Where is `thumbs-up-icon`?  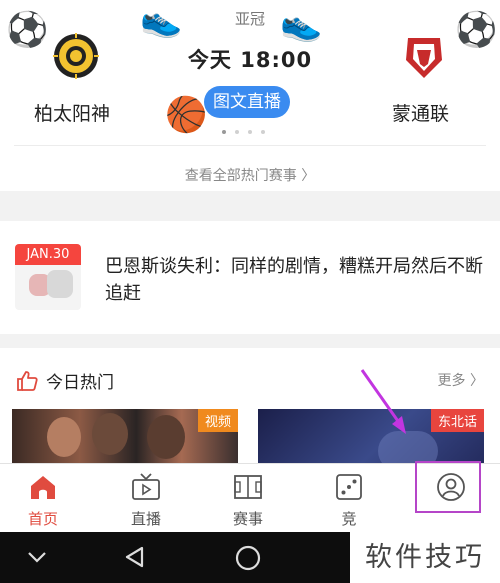 thumbs-up-icon is located at coordinates (27, 380).